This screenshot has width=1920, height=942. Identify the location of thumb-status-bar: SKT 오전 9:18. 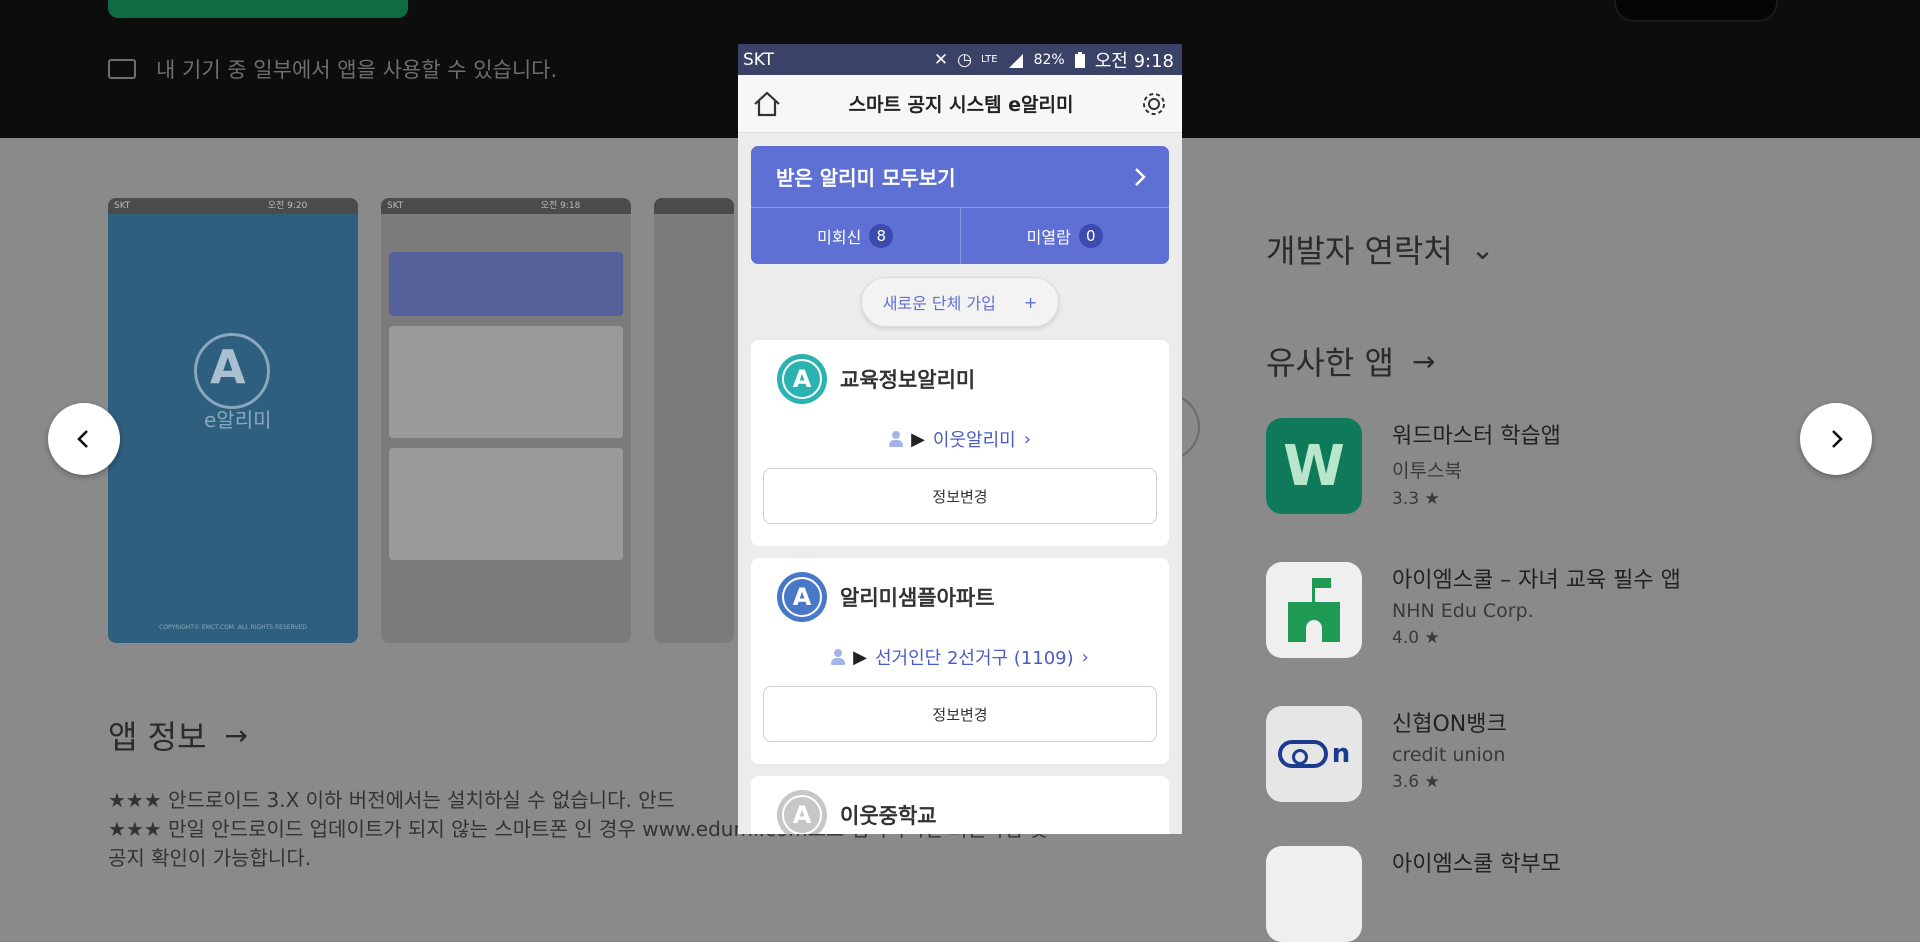
(506, 206).